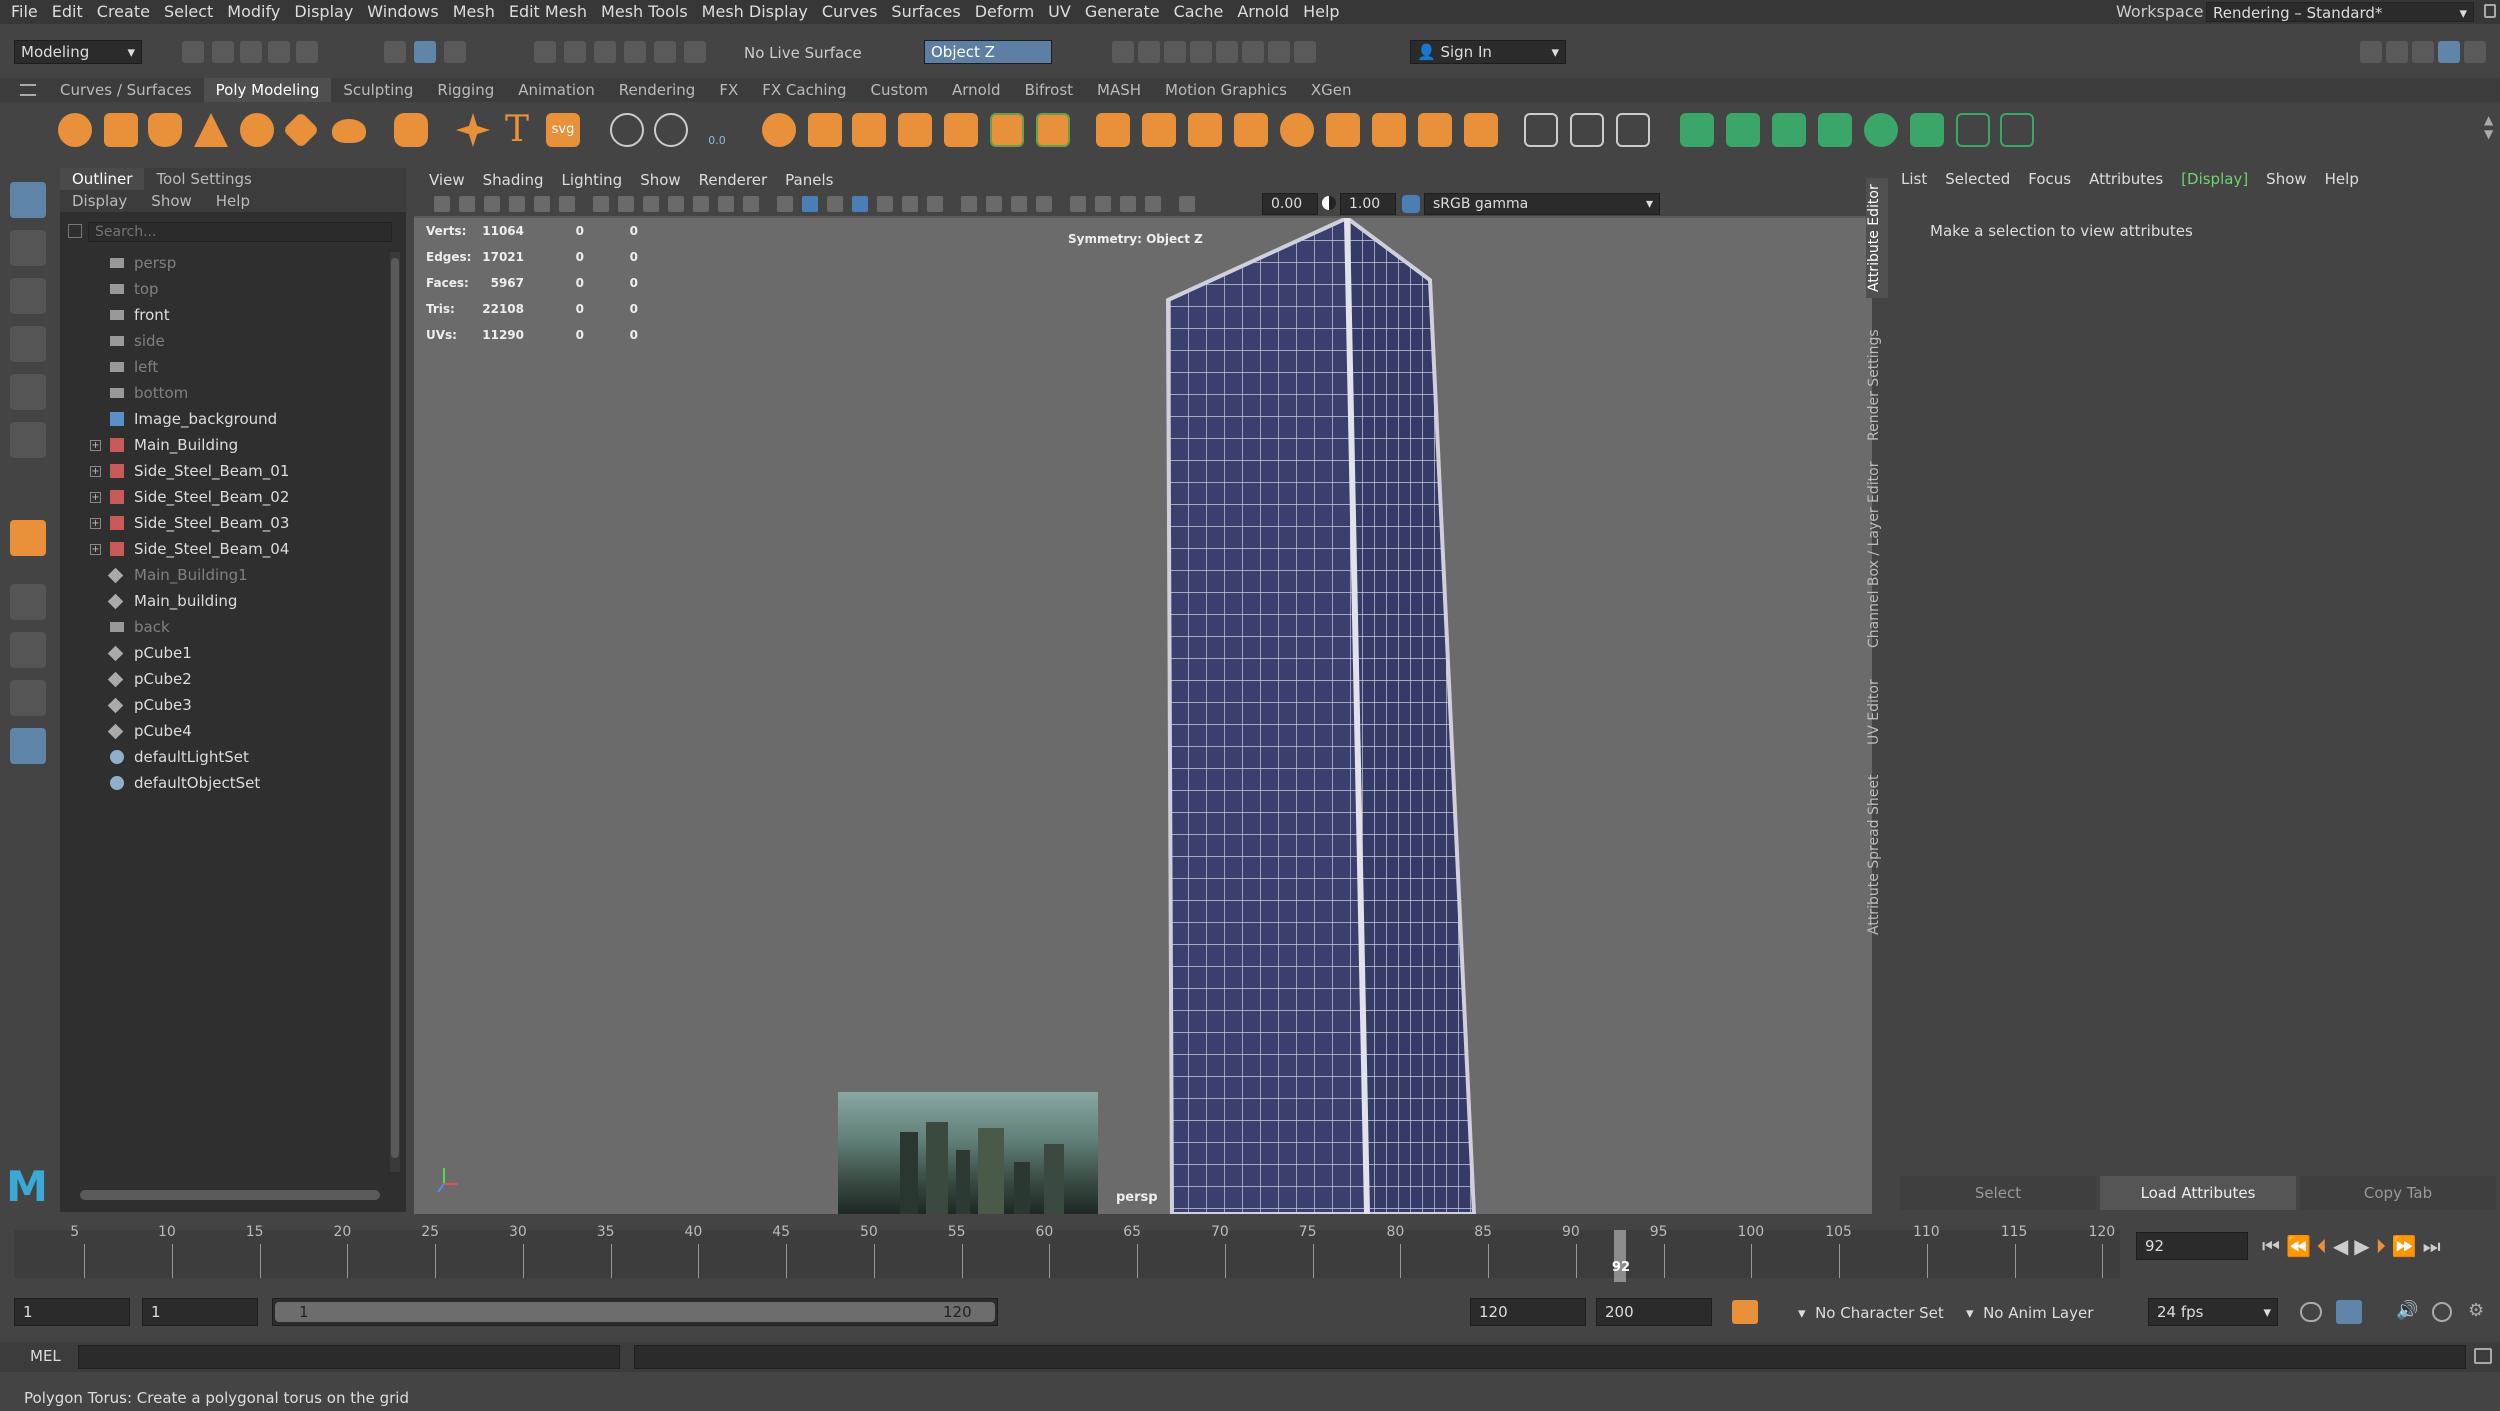 Image resolution: width=2500 pixels, height=1411 pixels. What do you see at coordinates (349, 131) in the screenshot?
I see `poly-disc-icon` at bounding box center [349, 131].